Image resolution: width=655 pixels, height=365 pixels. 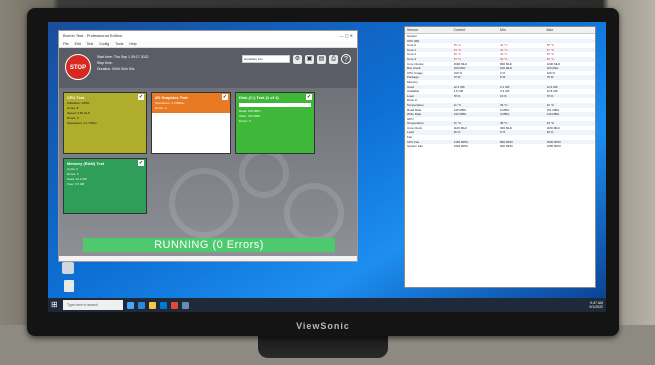 I want to click on burnin-window-title: BurnIn Test - Professional Edition, so click(x=93, y=35).